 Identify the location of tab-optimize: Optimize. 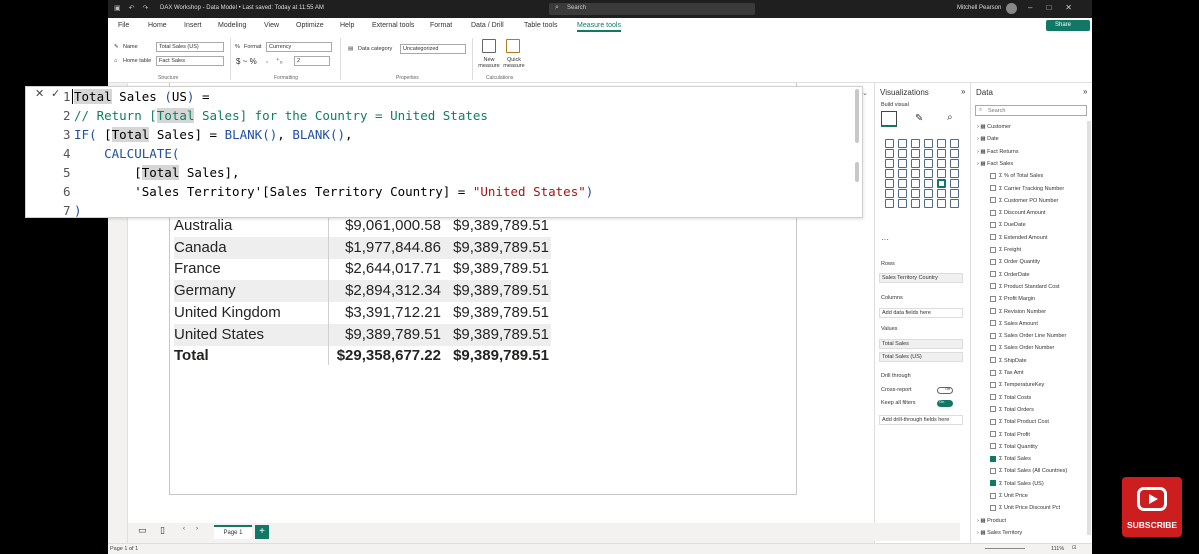
(310, 25).